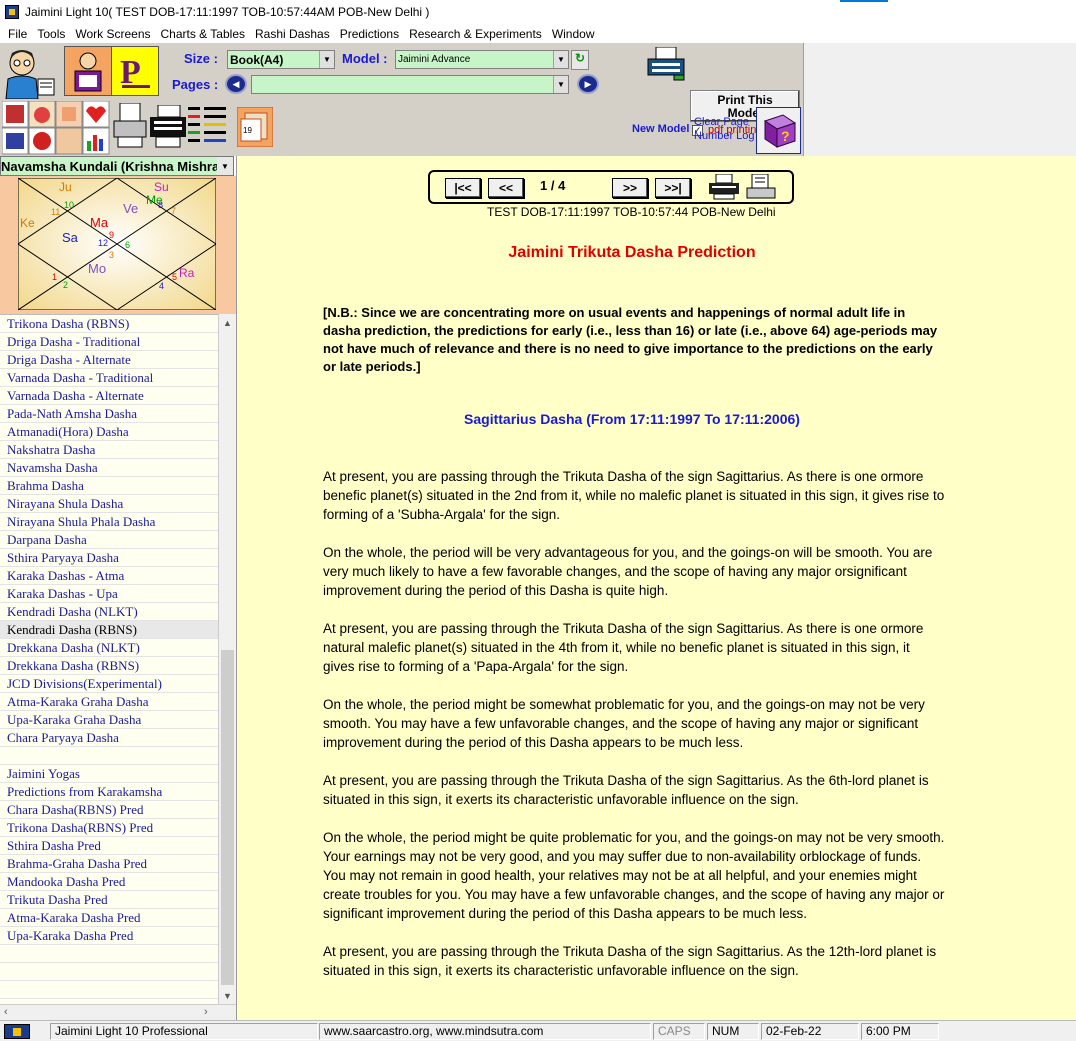 This screenshot has width=1076, height=1041. What do you see at coordinates (236, 84) in the screenshot?
I see `pages-prev-button: ◀` at bounding box center [236, 84].